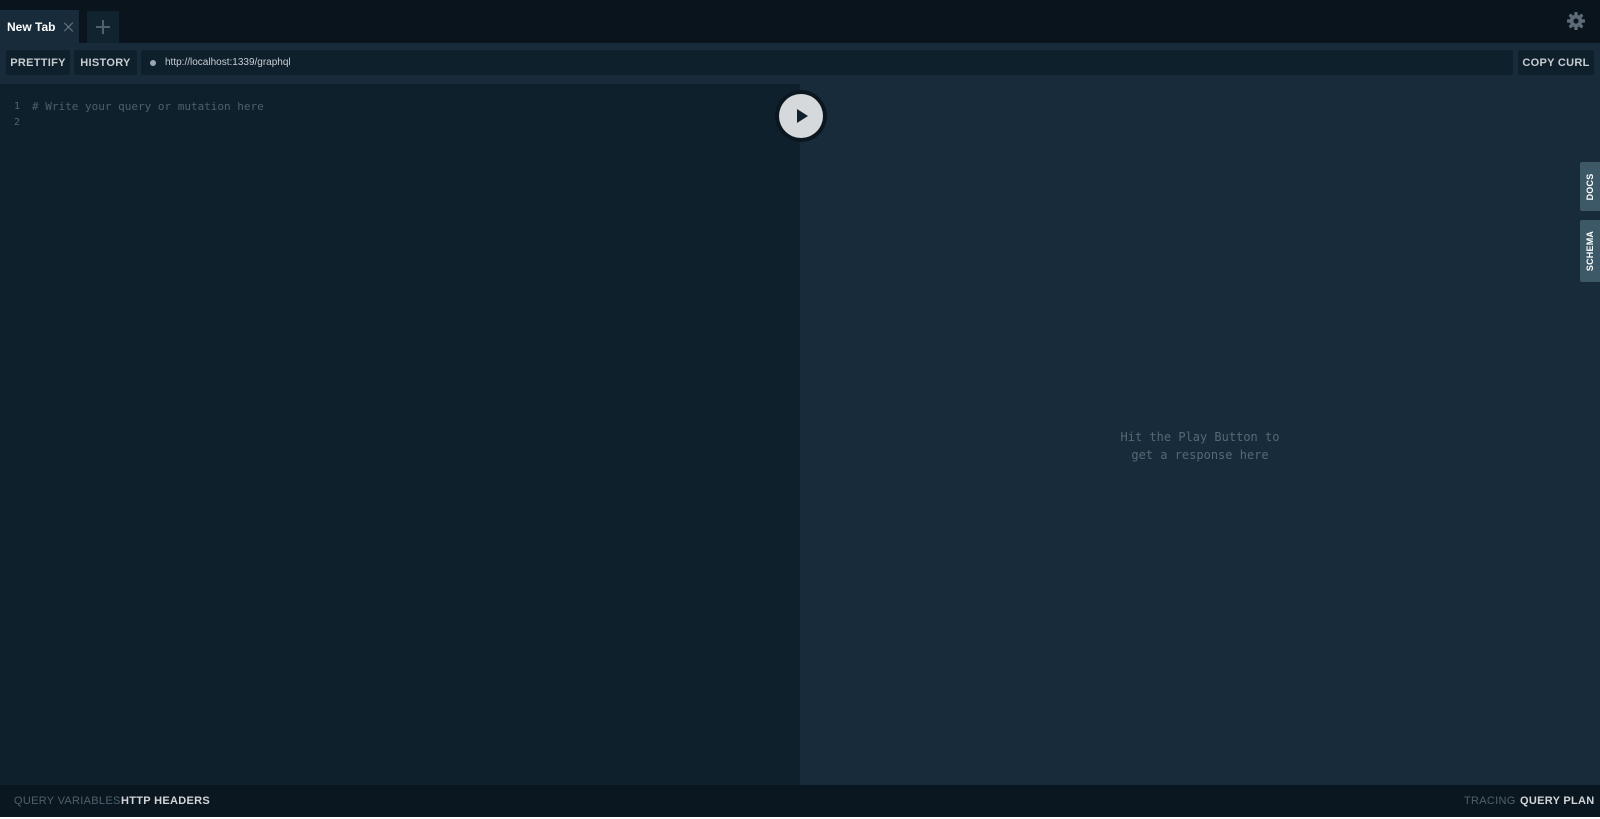 The image size is (1600, 819). What do you see at coordinates (31, 26) in the screenshot?
I see `tab-label: New Tab` at bounding box center [31, 26].